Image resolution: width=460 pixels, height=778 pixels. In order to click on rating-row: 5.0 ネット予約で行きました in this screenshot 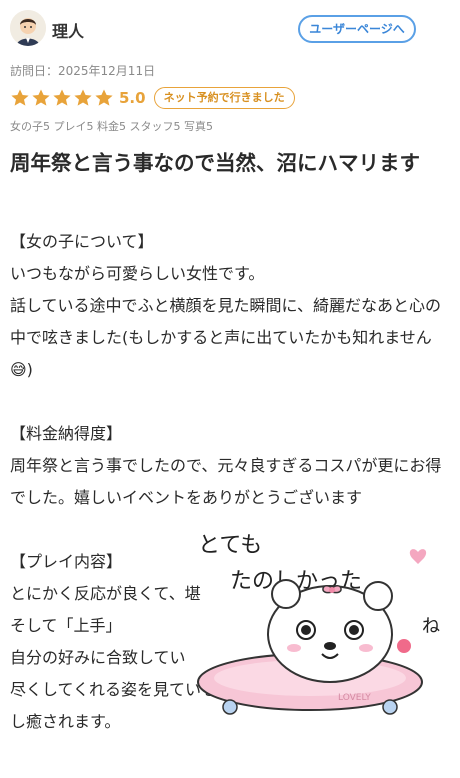, I will do `click(152, 98)`.